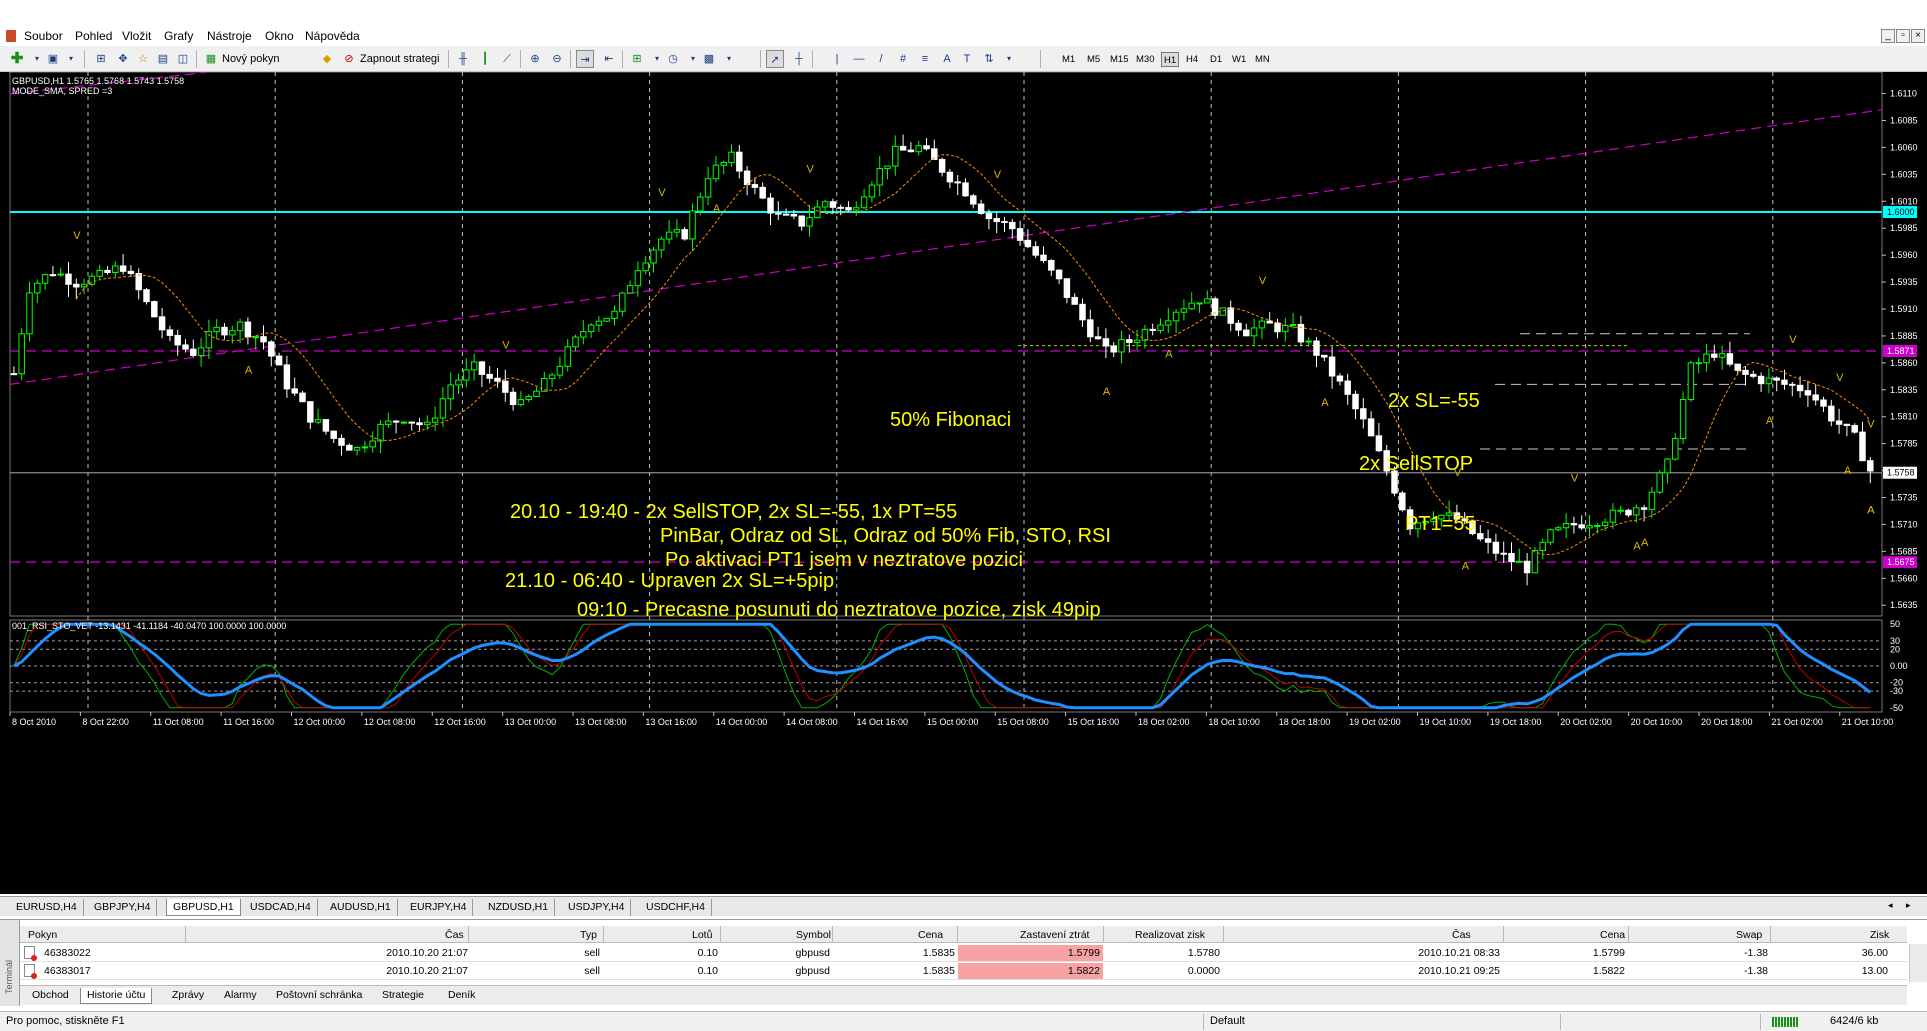 This screenshot has width=1927, height=1031. Describe the element at coordinates (673, 59) in the screenshot. I see `periods-icon: ◷` at that location.